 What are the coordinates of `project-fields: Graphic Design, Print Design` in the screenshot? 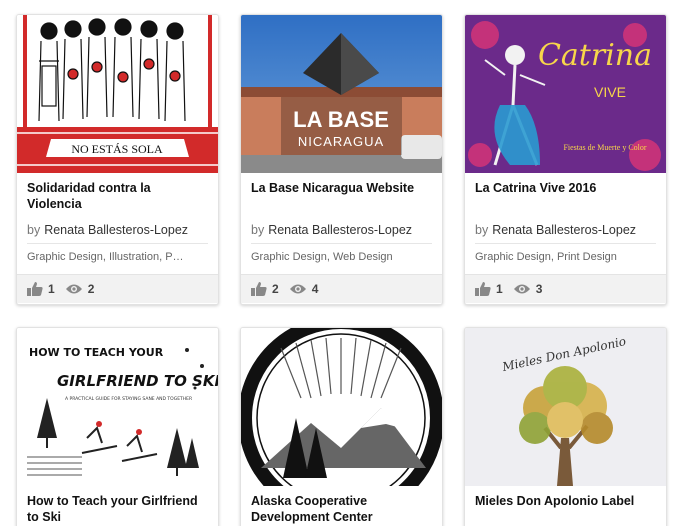 It's located at (546, 257).